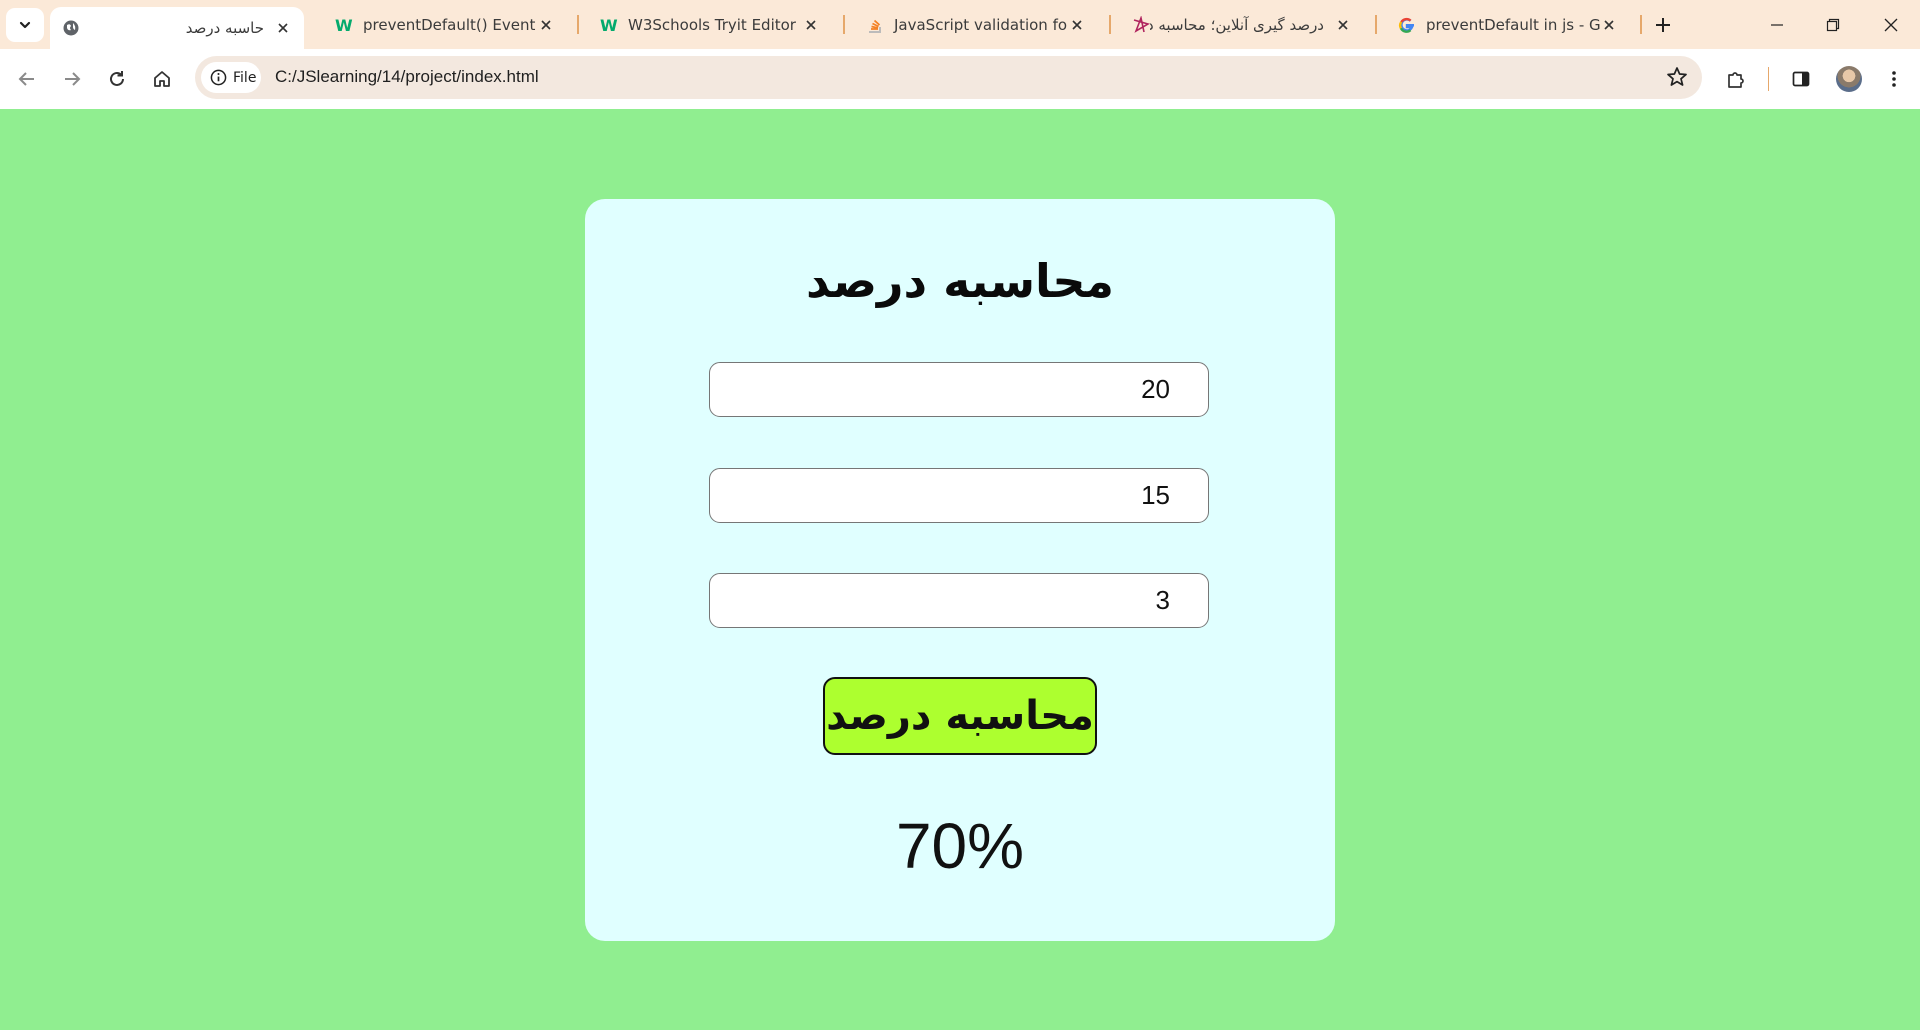 The height and width of the screenshot is (1030, 1920). I want to click on menu-button, so click(1894, 79).